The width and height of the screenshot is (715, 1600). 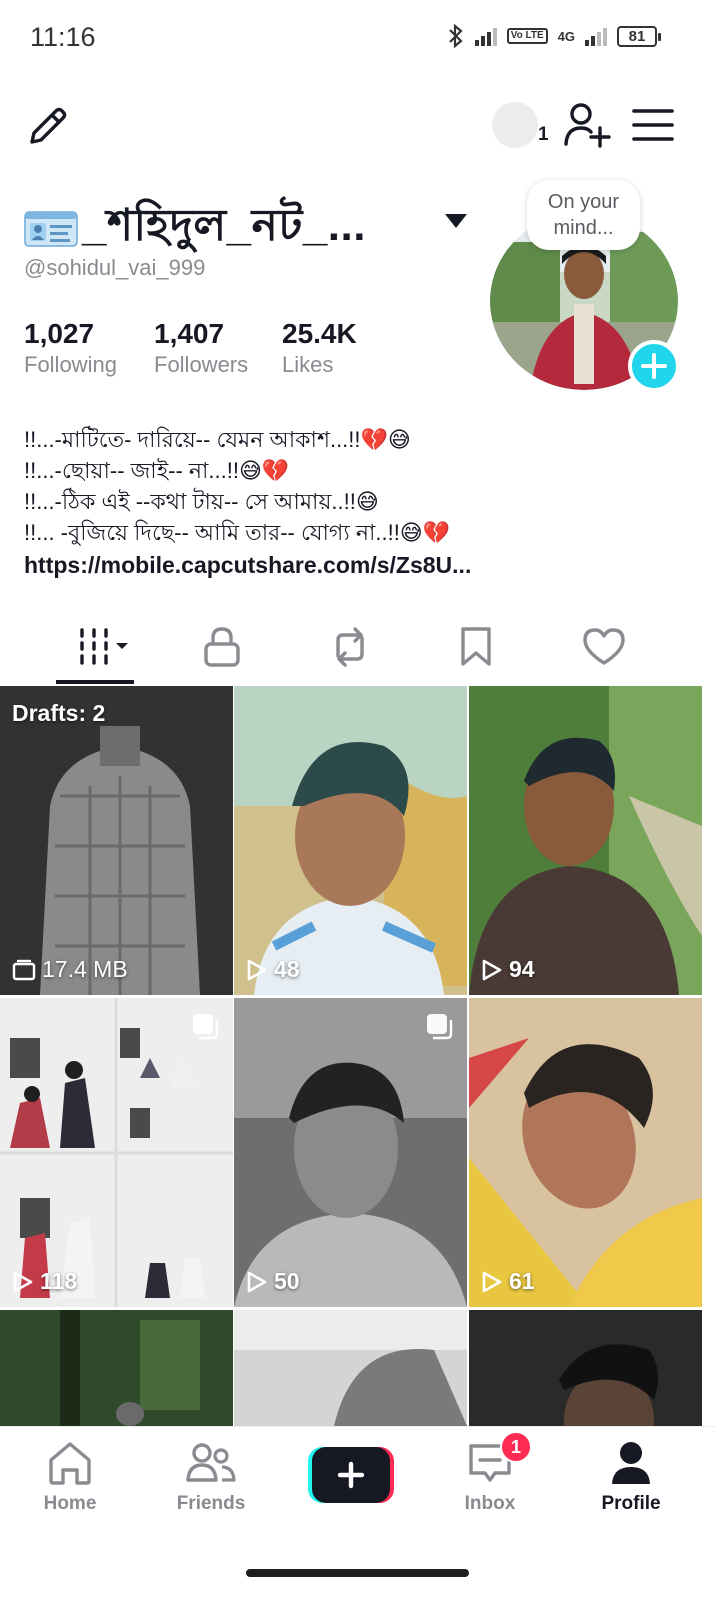 I want to click on nav-home: Home, so click(x=70, y=1477).